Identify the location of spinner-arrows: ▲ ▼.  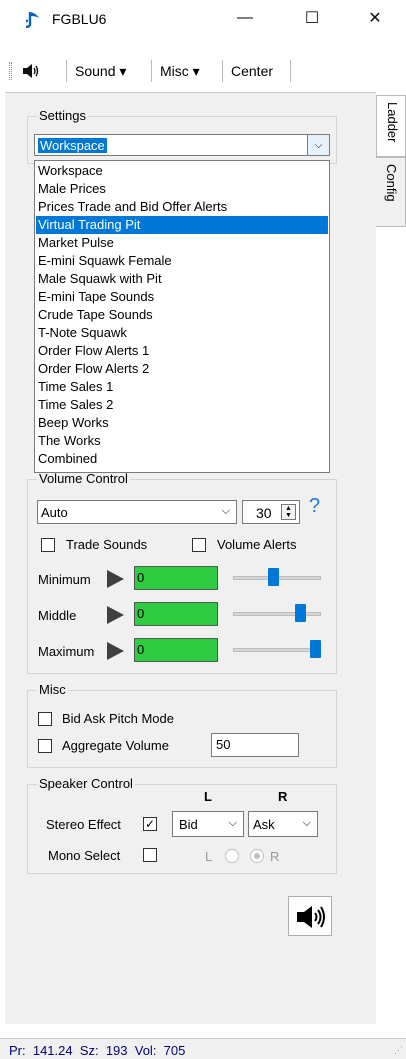
(288, 512).